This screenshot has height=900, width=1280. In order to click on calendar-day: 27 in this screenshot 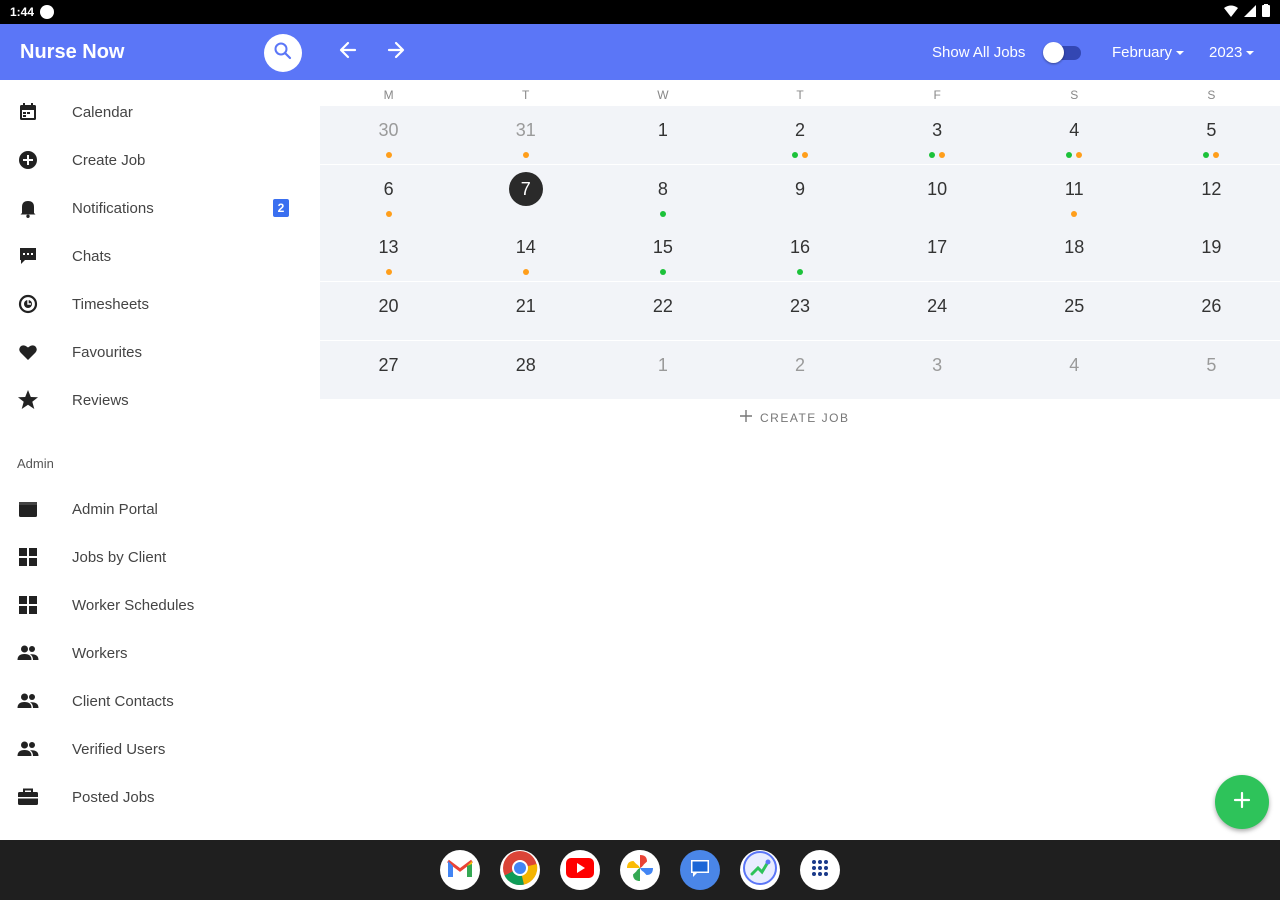, I will do `click(388, 370)`.